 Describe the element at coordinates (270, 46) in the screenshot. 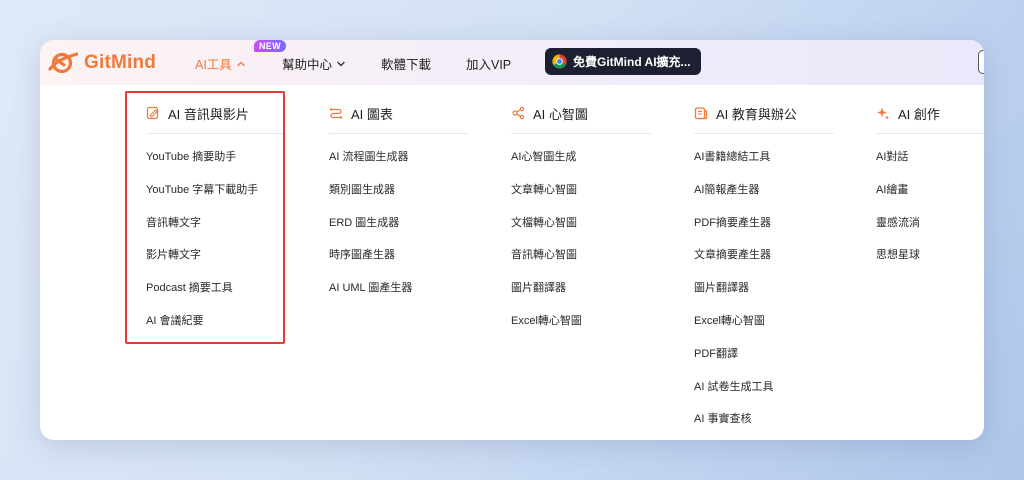

I see `new-badge: NEW` at that location.